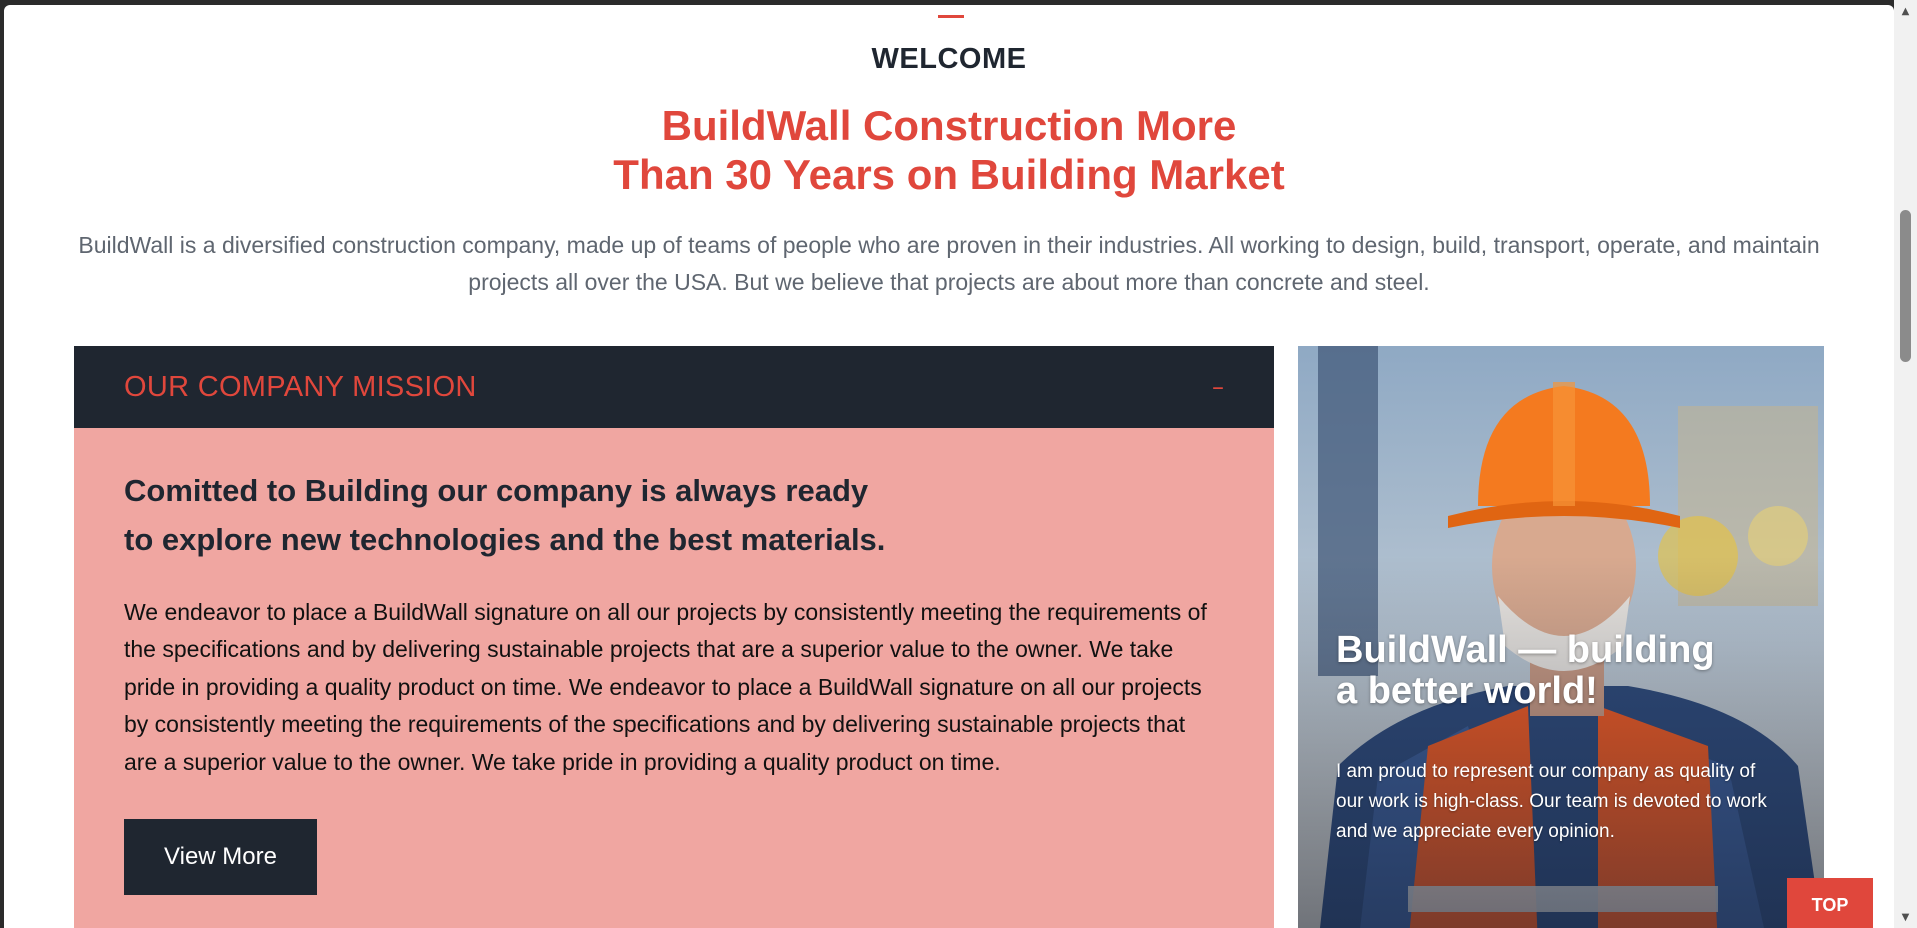 This screenshot has width=1917, height=928. Describe the element at coordinates (1905, 286) in the screenshot. I see `scrollbar-thumb` at that location.